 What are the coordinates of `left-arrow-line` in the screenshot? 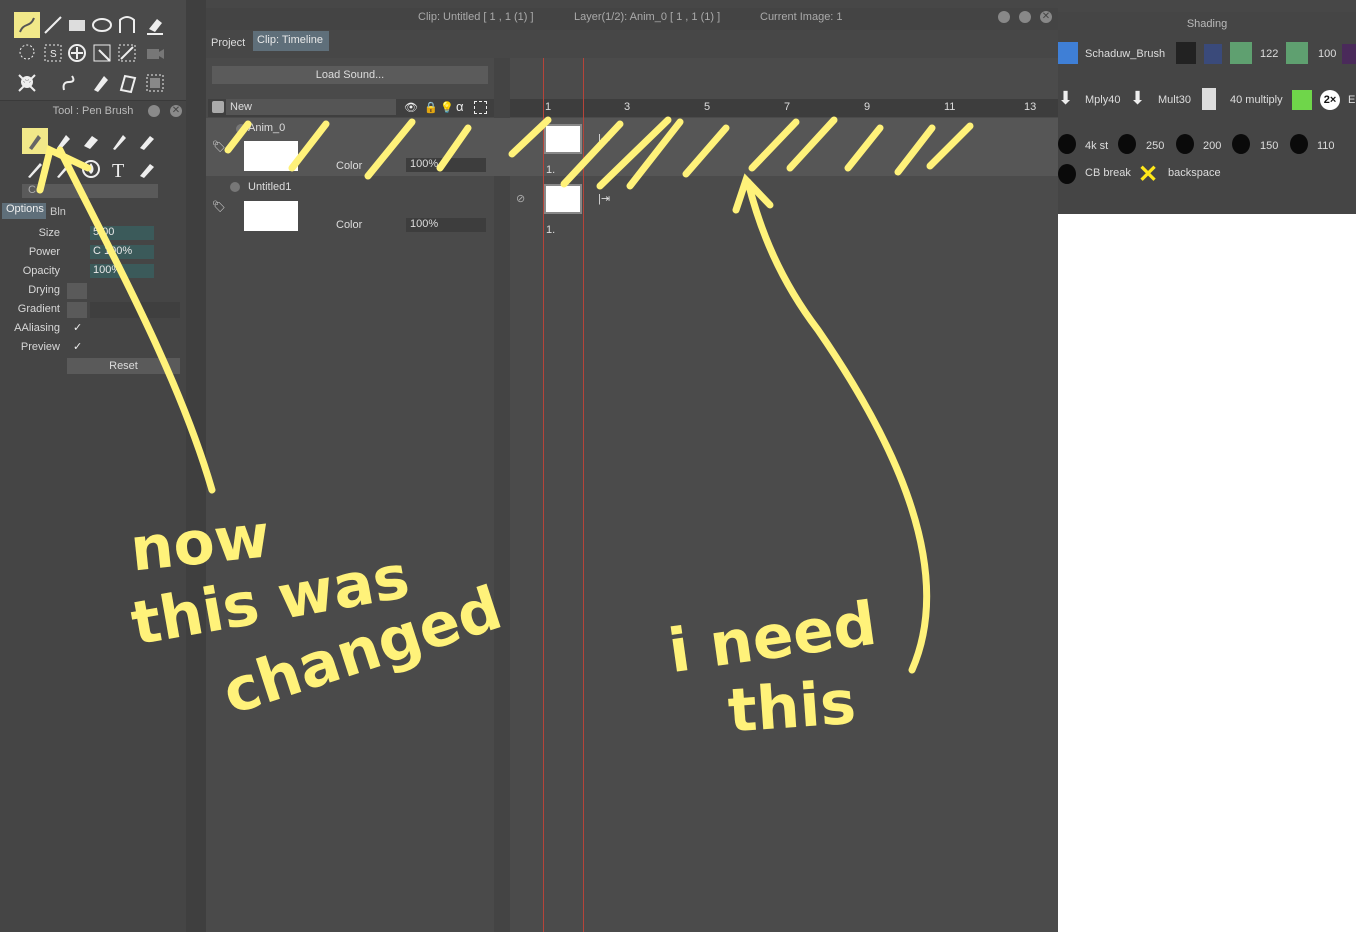 It's located at (136, 320).